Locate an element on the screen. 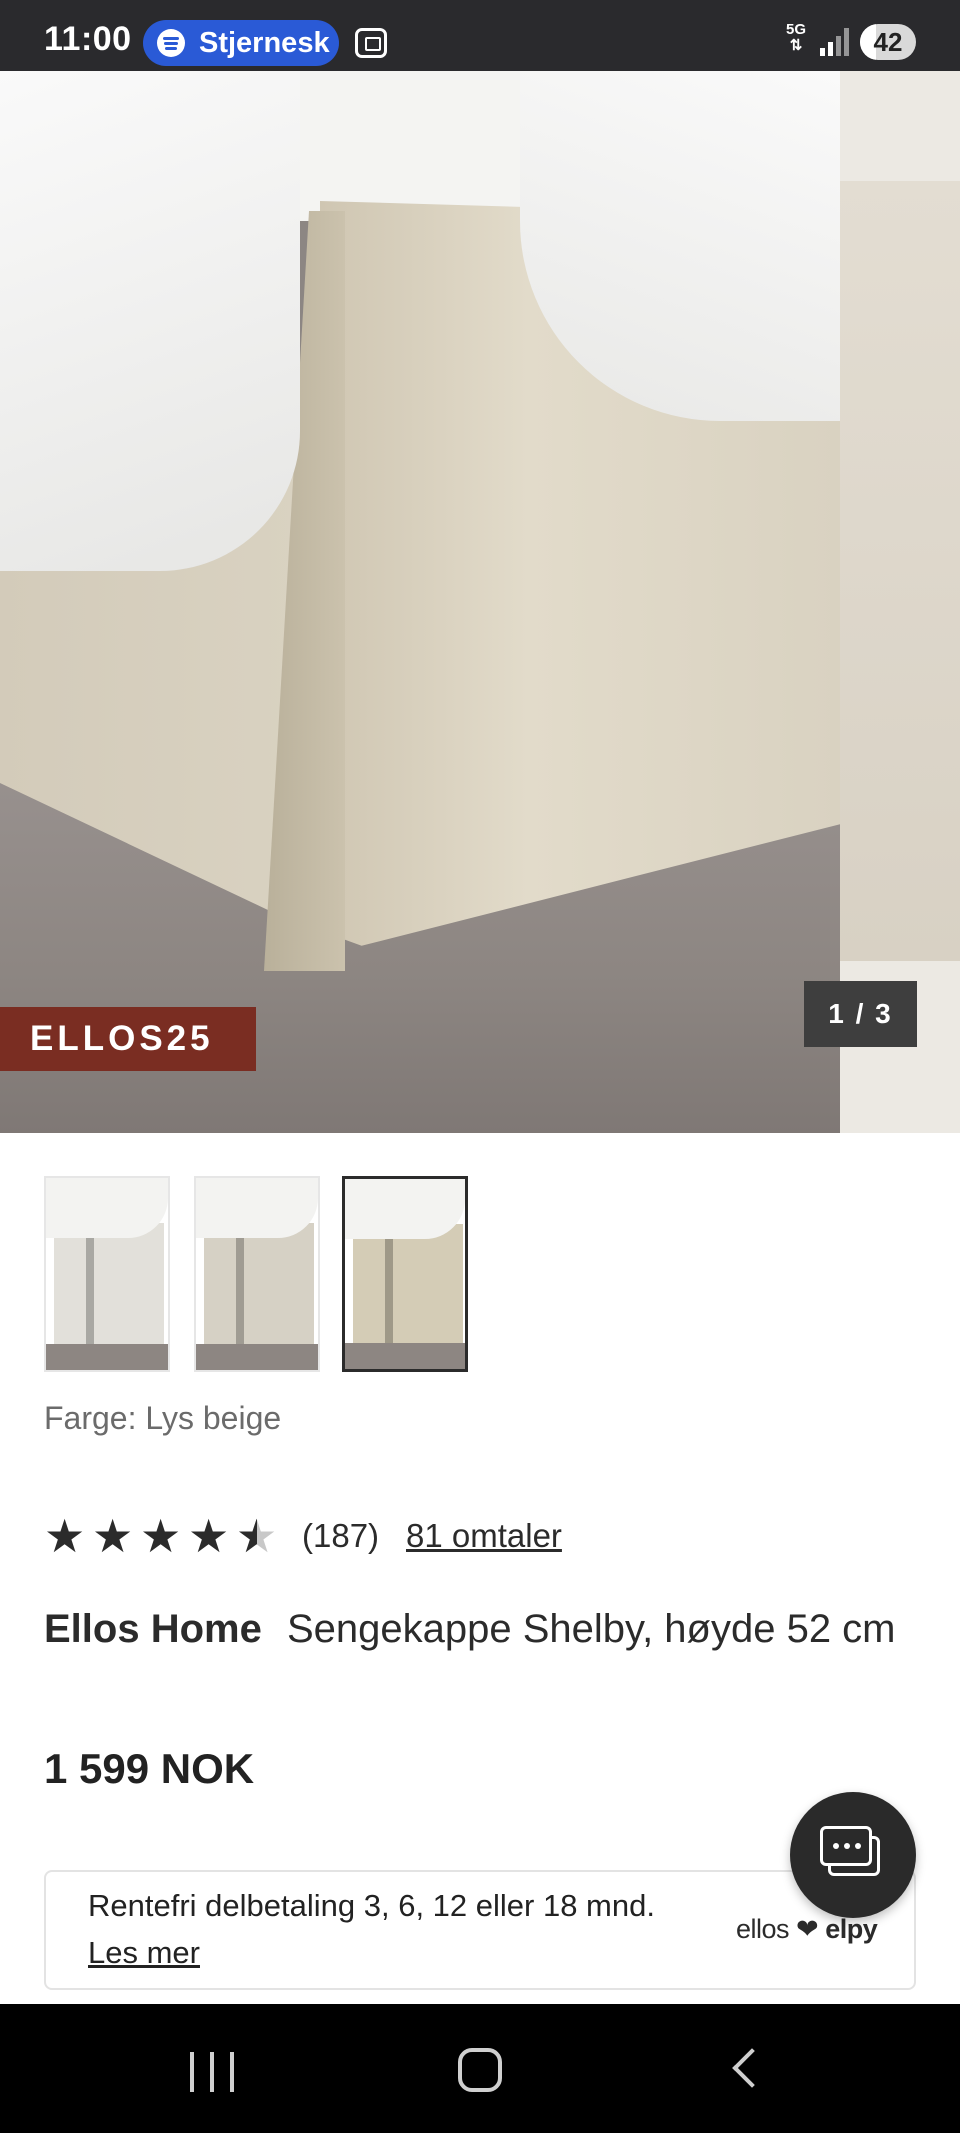  network-5g-icon: 5G ⇅ is located at coordinates (795, 37).